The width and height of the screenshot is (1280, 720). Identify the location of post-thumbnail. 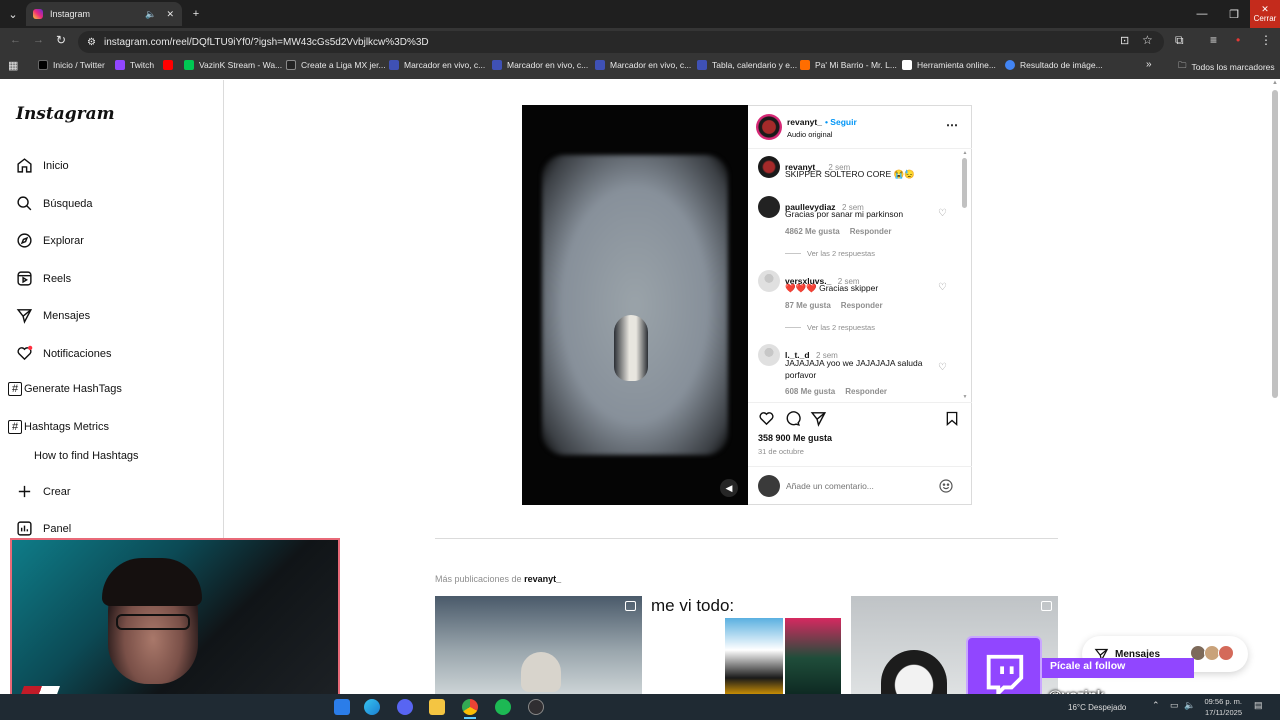
(538, 646).